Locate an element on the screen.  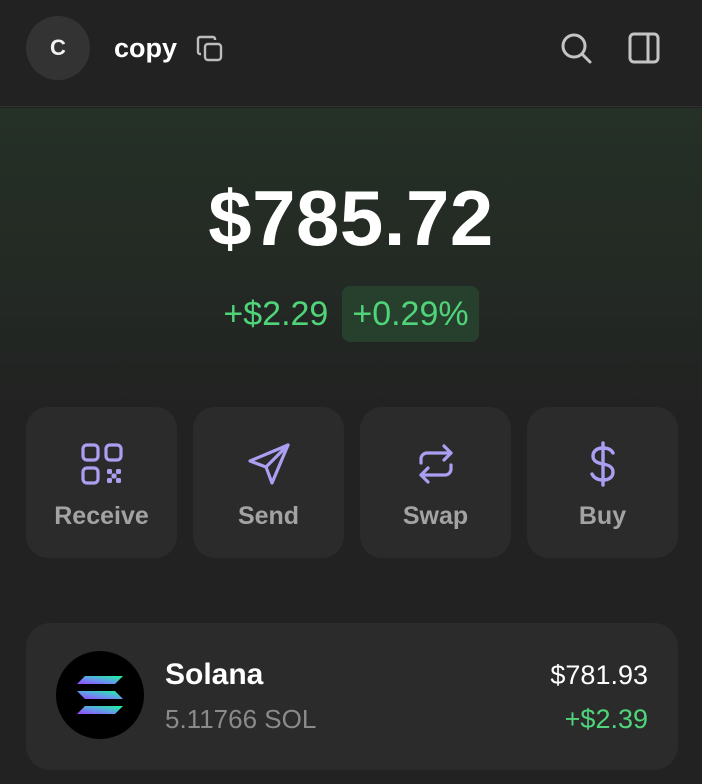
account-name: copy is located at coordinates (145, 48).